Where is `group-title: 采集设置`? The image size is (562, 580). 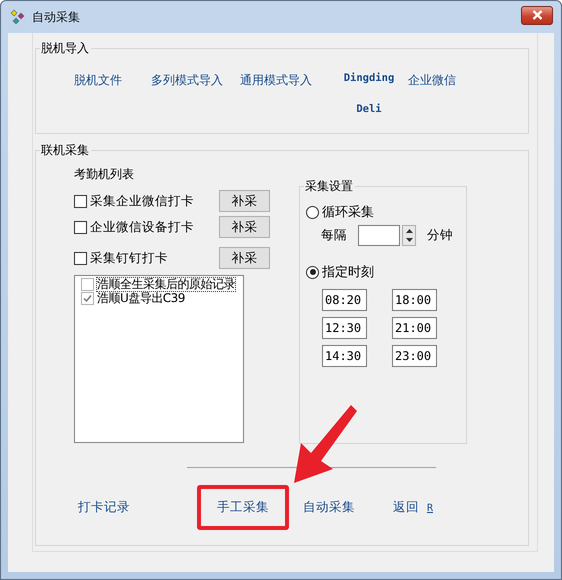 group-title: 采集设置 is located at coordinates (329, 186).